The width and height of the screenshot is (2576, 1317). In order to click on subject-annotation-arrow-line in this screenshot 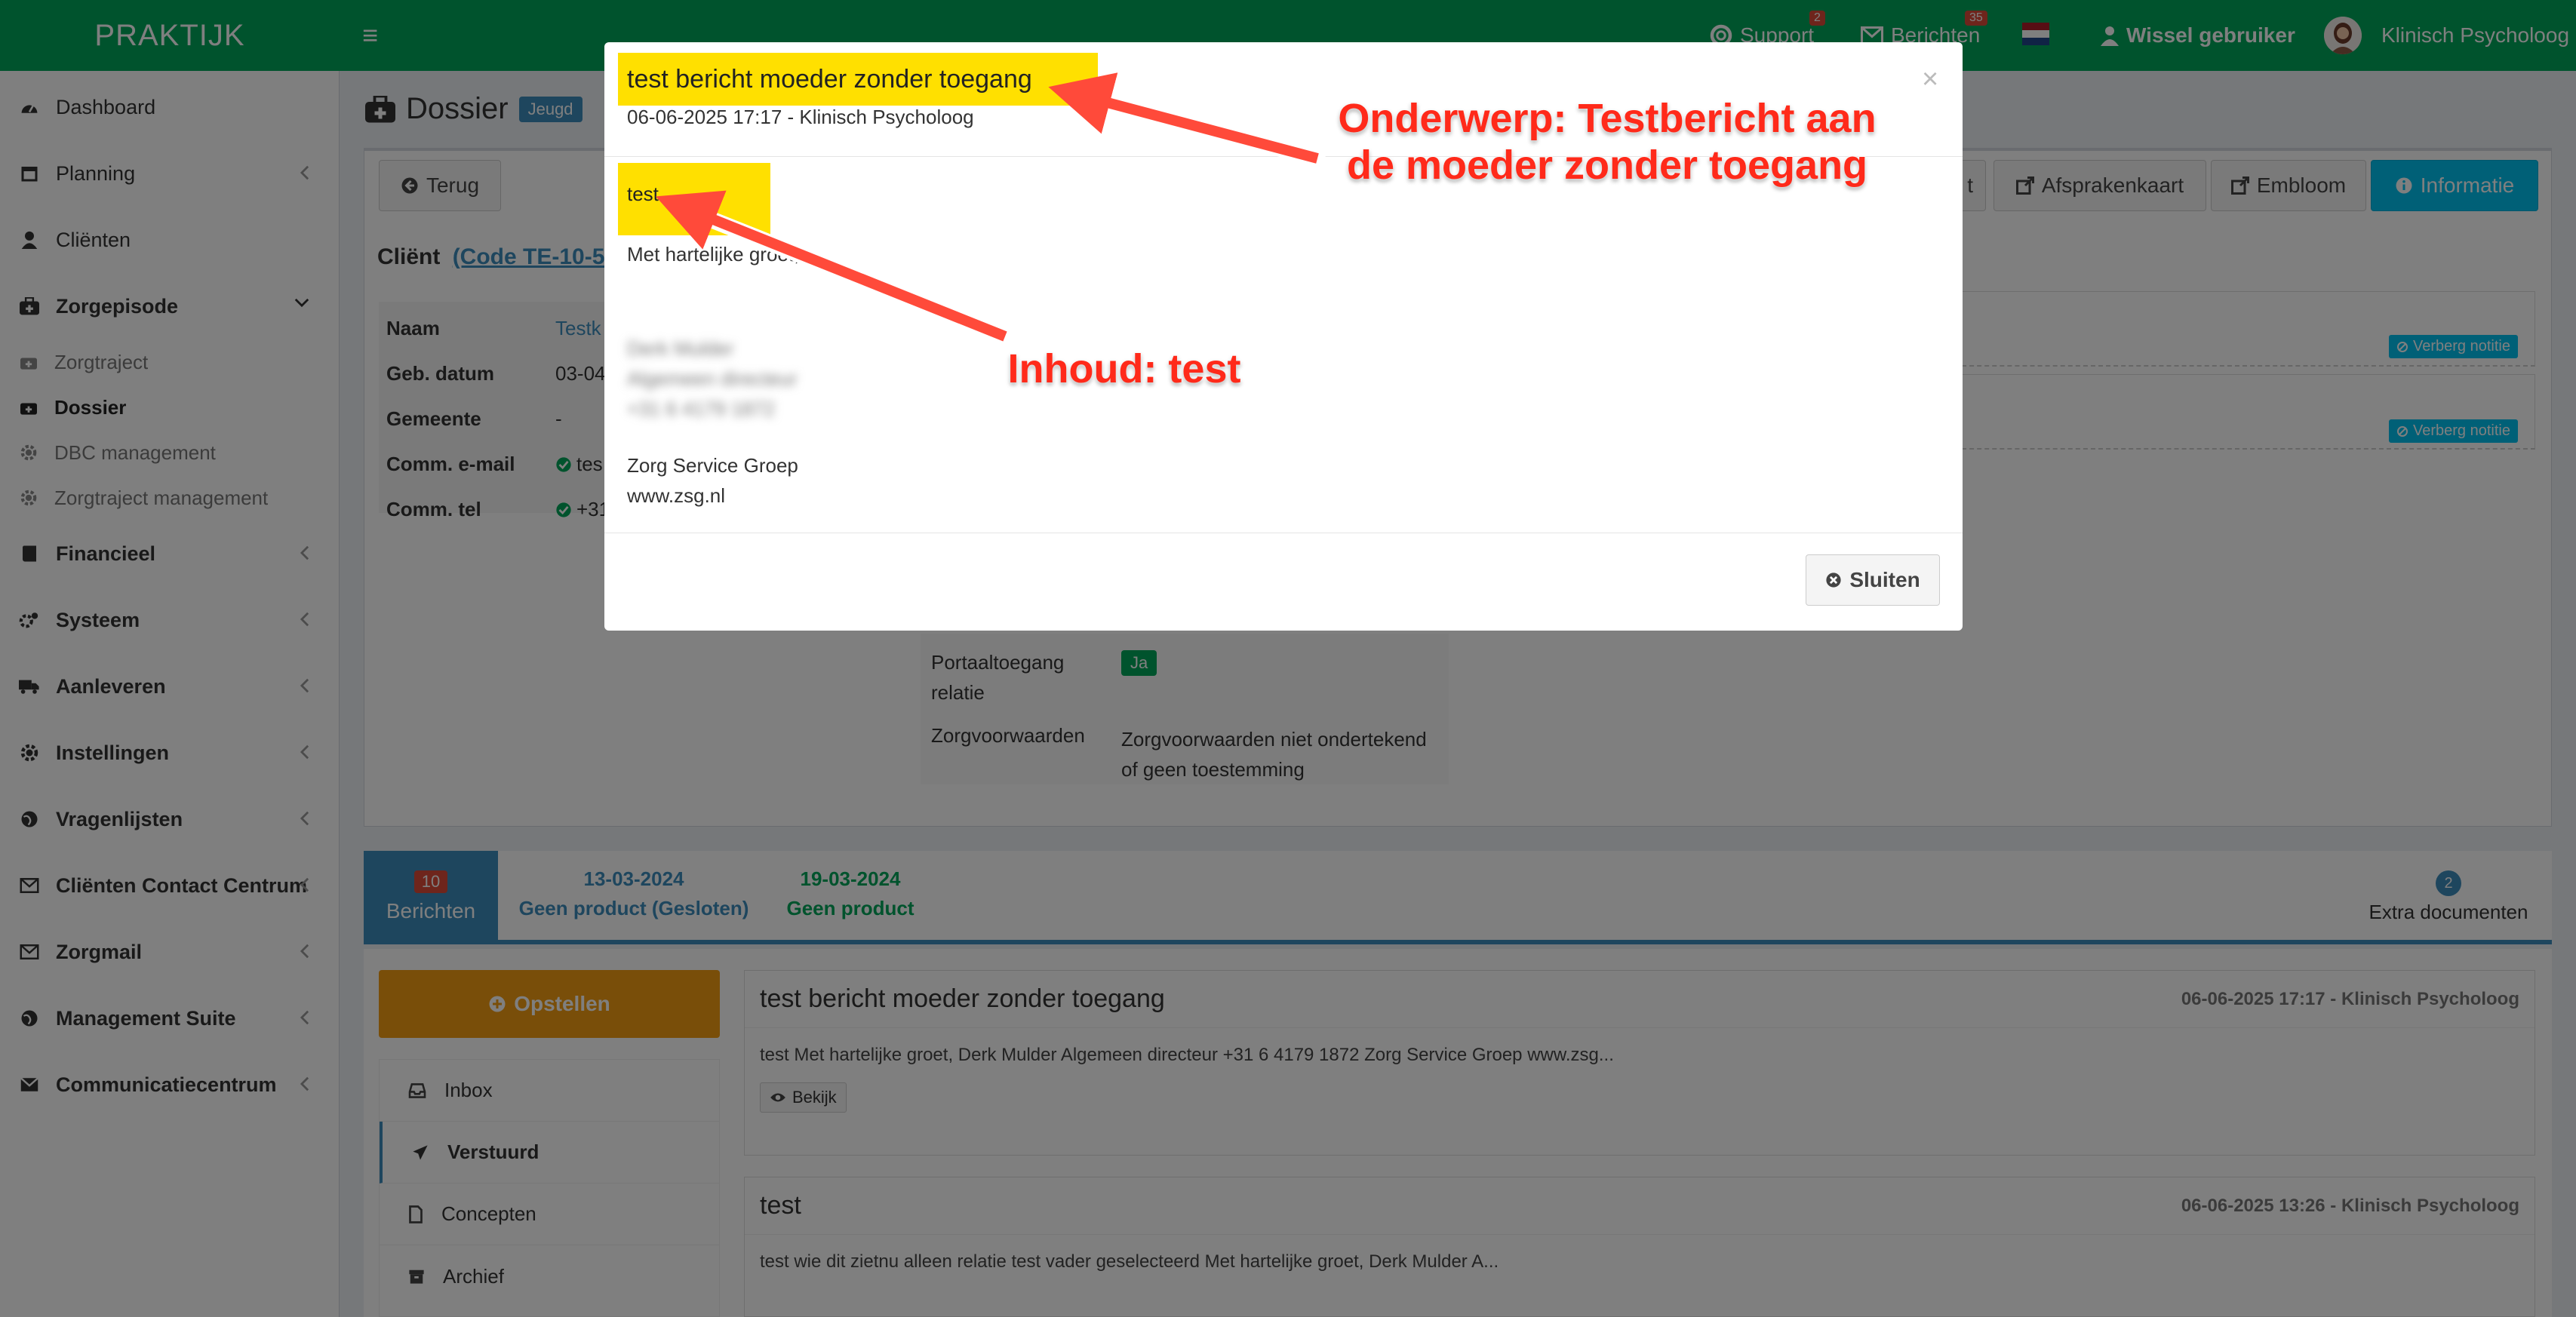, I will do `click(1183, 118)`.